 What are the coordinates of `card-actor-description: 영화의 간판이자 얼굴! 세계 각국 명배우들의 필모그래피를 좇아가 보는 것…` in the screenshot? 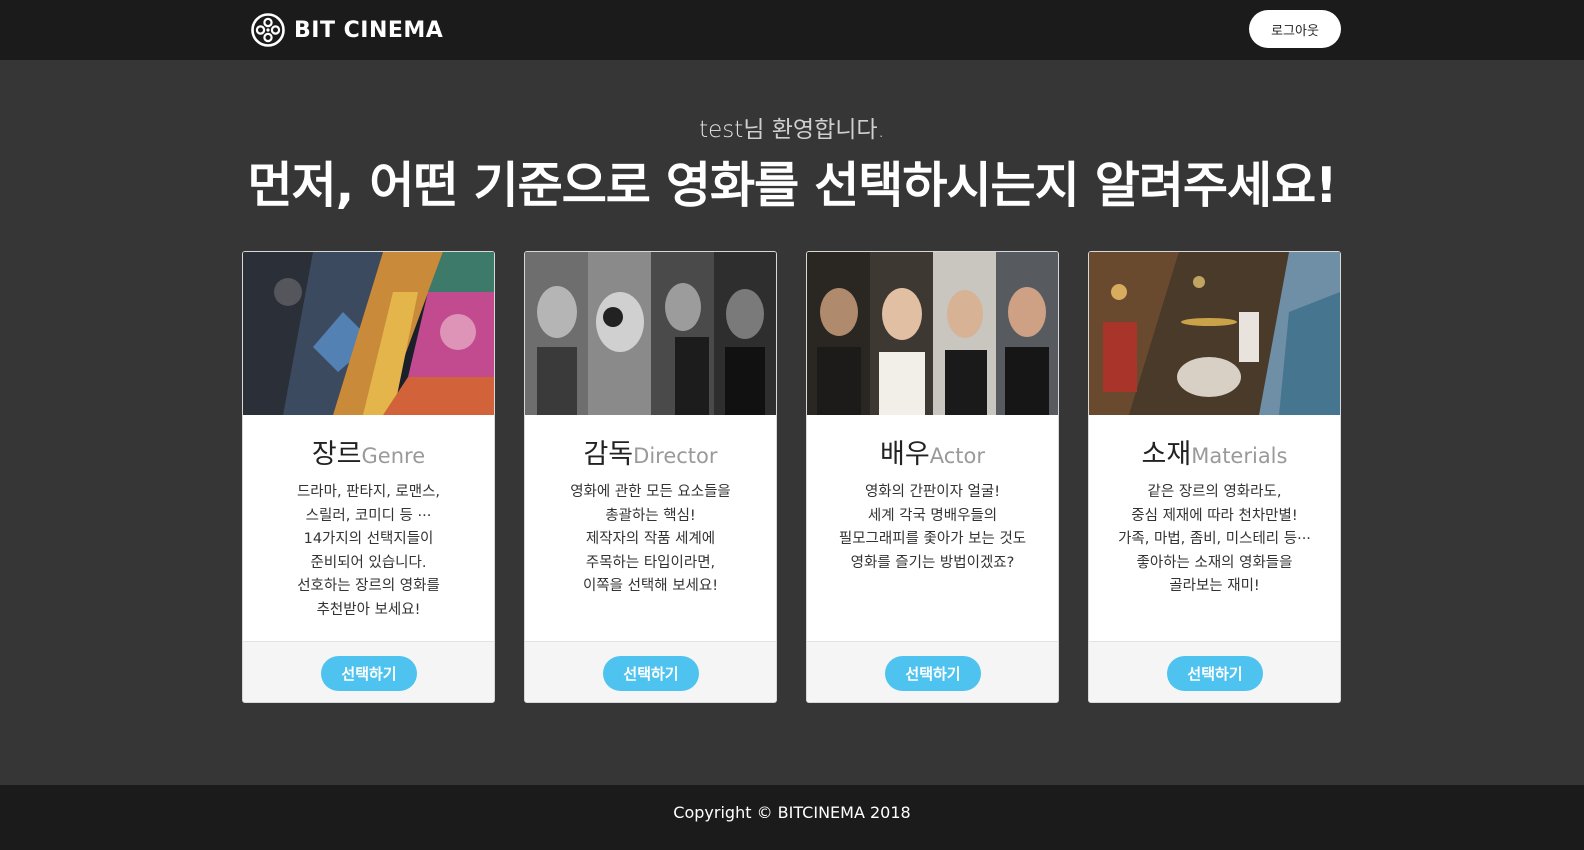 It's located at (932, 528).